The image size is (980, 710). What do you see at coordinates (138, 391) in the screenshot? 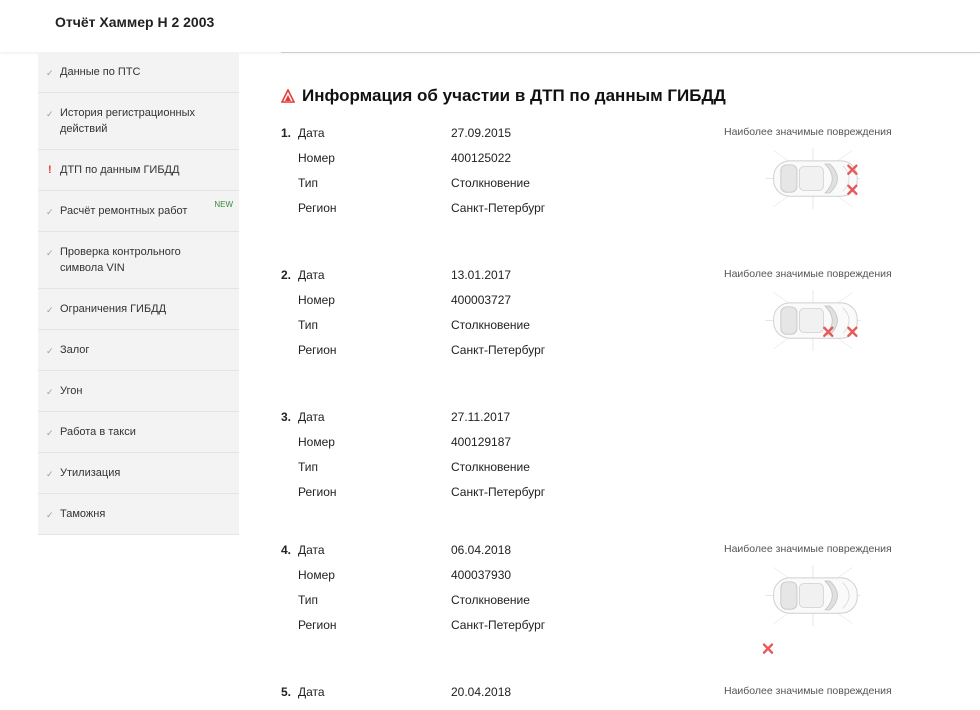
I see `sidebar-item: ✓ Угон` at bounding box center [138, 391].